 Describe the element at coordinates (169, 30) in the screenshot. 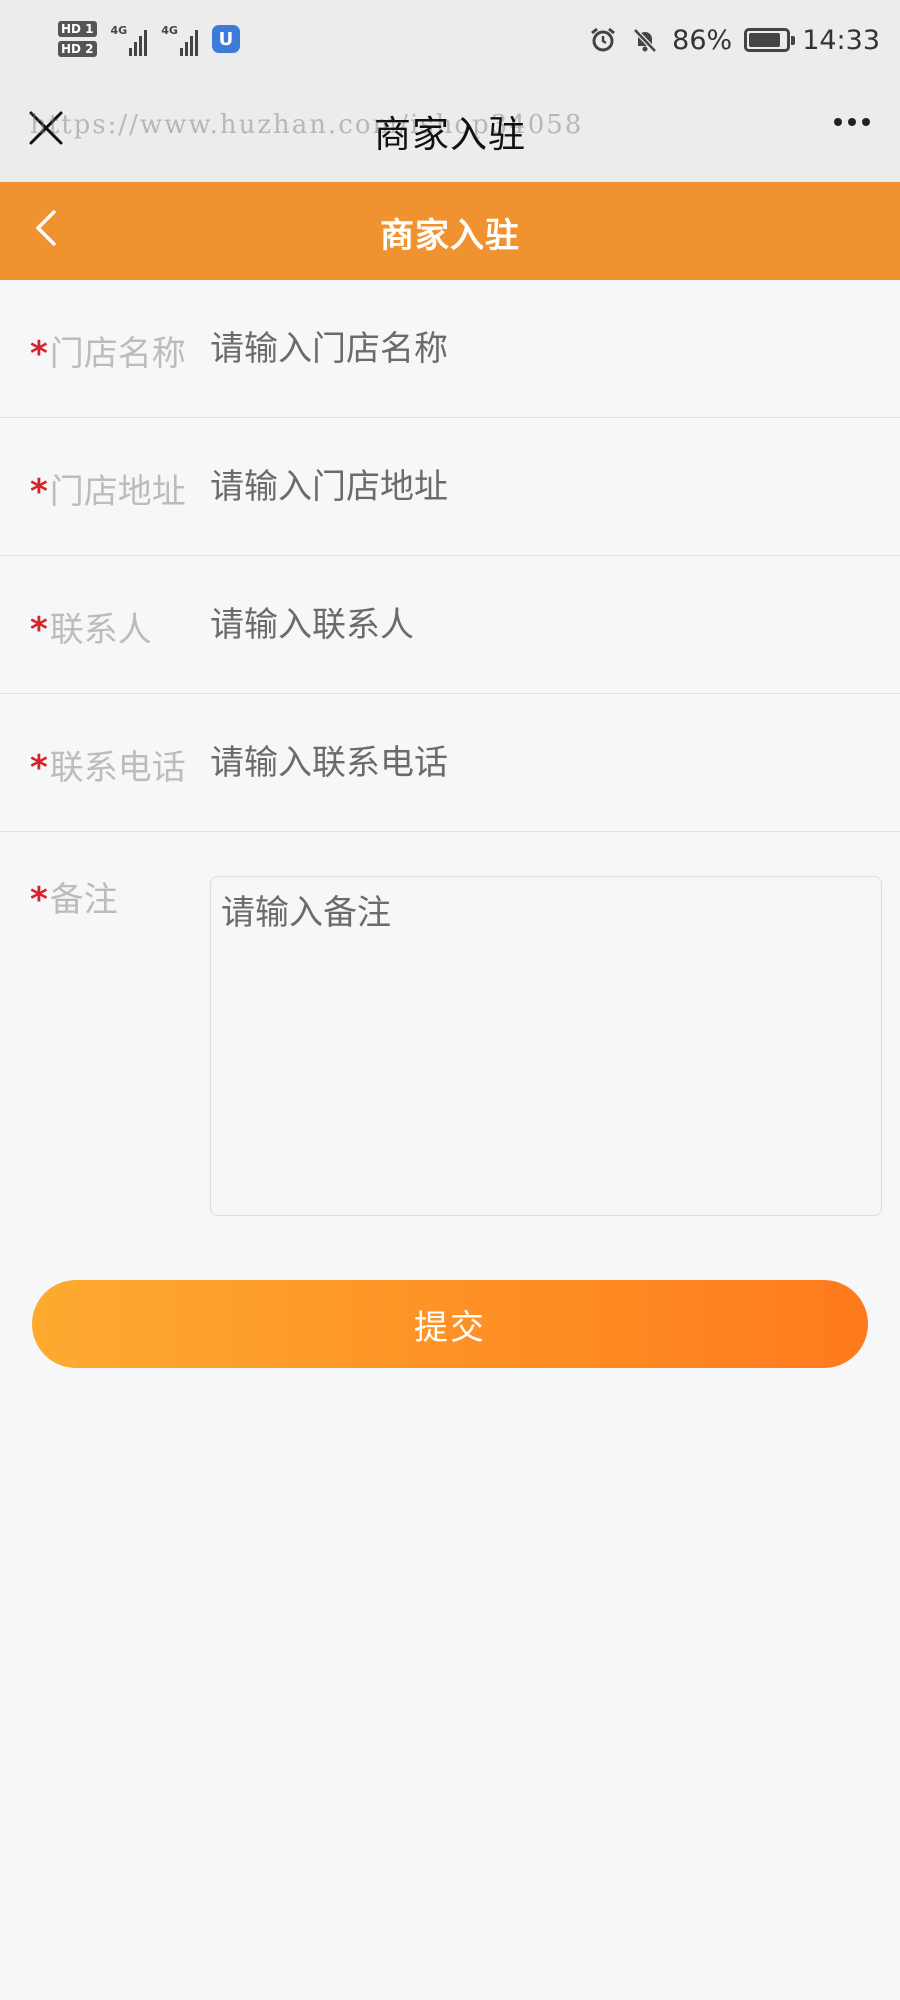

I see `network-type-sim2: 4G` at that location.